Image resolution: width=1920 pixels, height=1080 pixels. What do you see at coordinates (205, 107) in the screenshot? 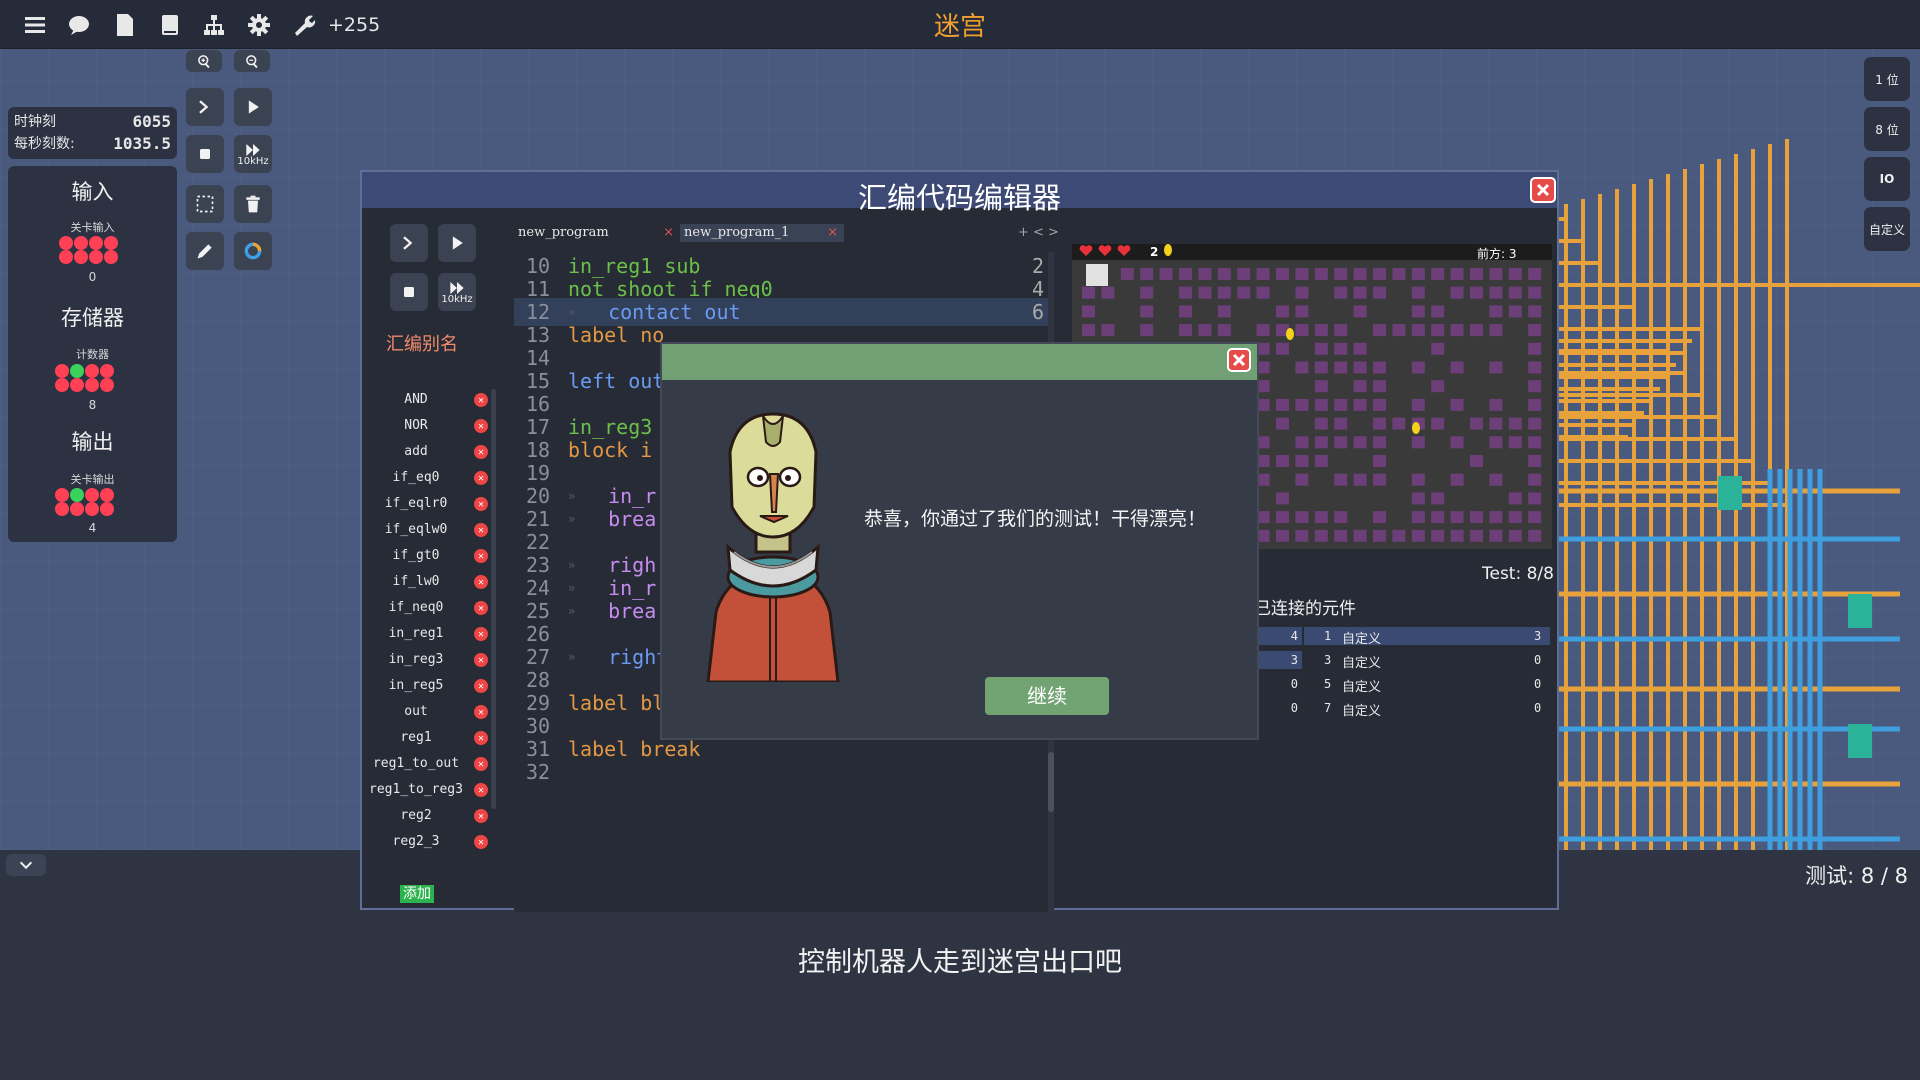
I see `step-button` at bounding box center [205, 107].